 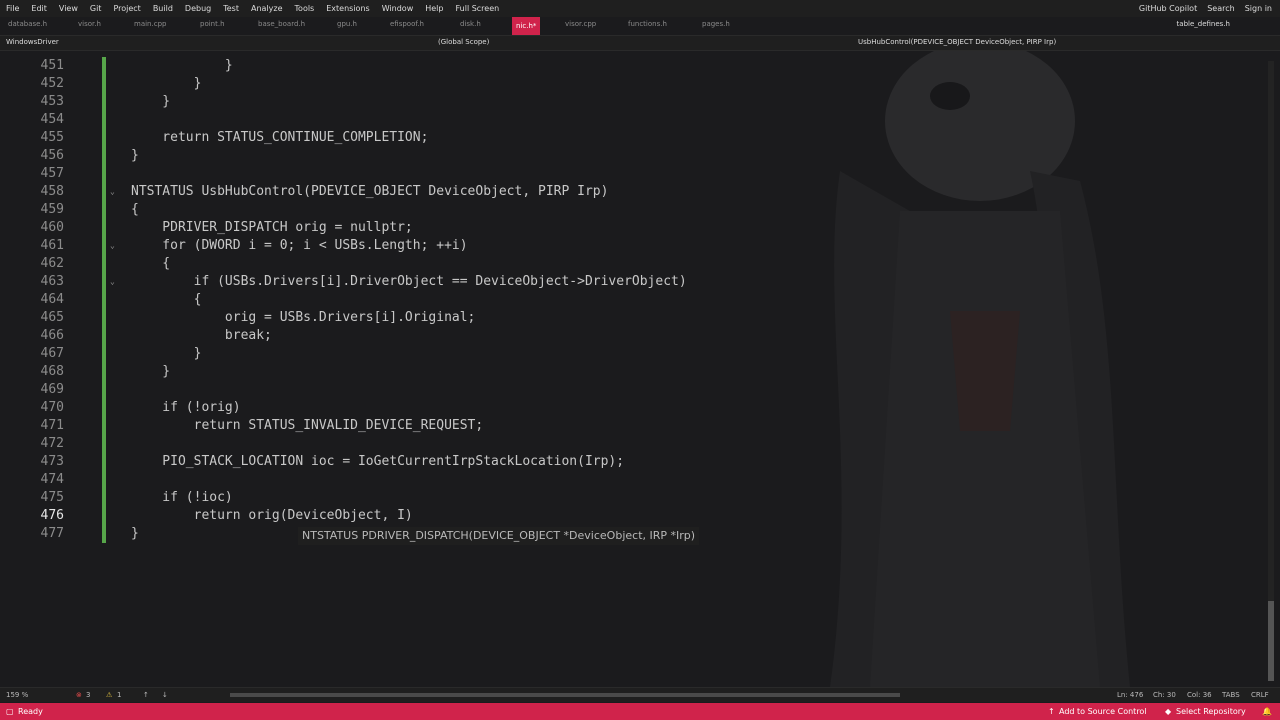 I want to click on code-text: return STATUS_INVALID_DEVICE_REQUEST;, so click(x=307, y=425).